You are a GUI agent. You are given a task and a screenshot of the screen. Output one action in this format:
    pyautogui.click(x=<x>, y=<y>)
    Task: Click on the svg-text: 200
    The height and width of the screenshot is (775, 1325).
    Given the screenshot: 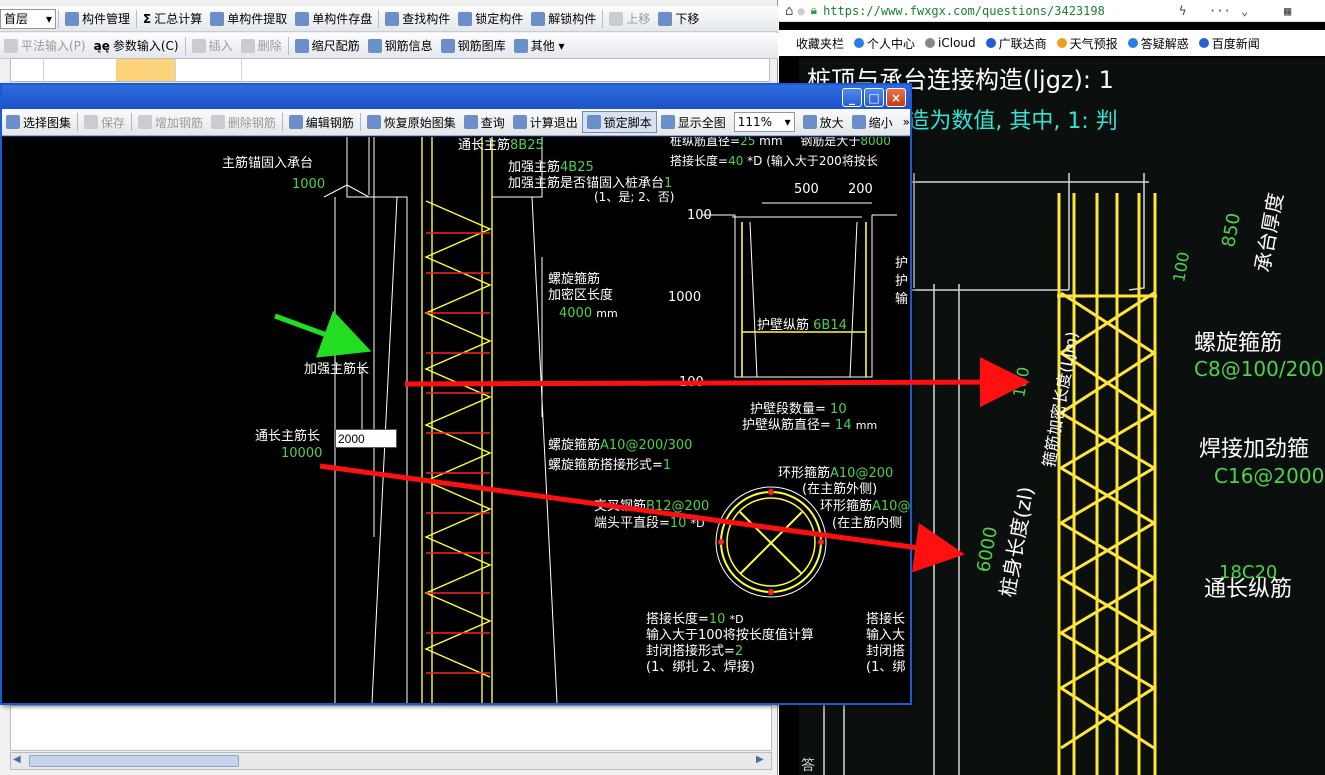 What is the action you would take?
    pyautogui.click(x=860, y=189)
    